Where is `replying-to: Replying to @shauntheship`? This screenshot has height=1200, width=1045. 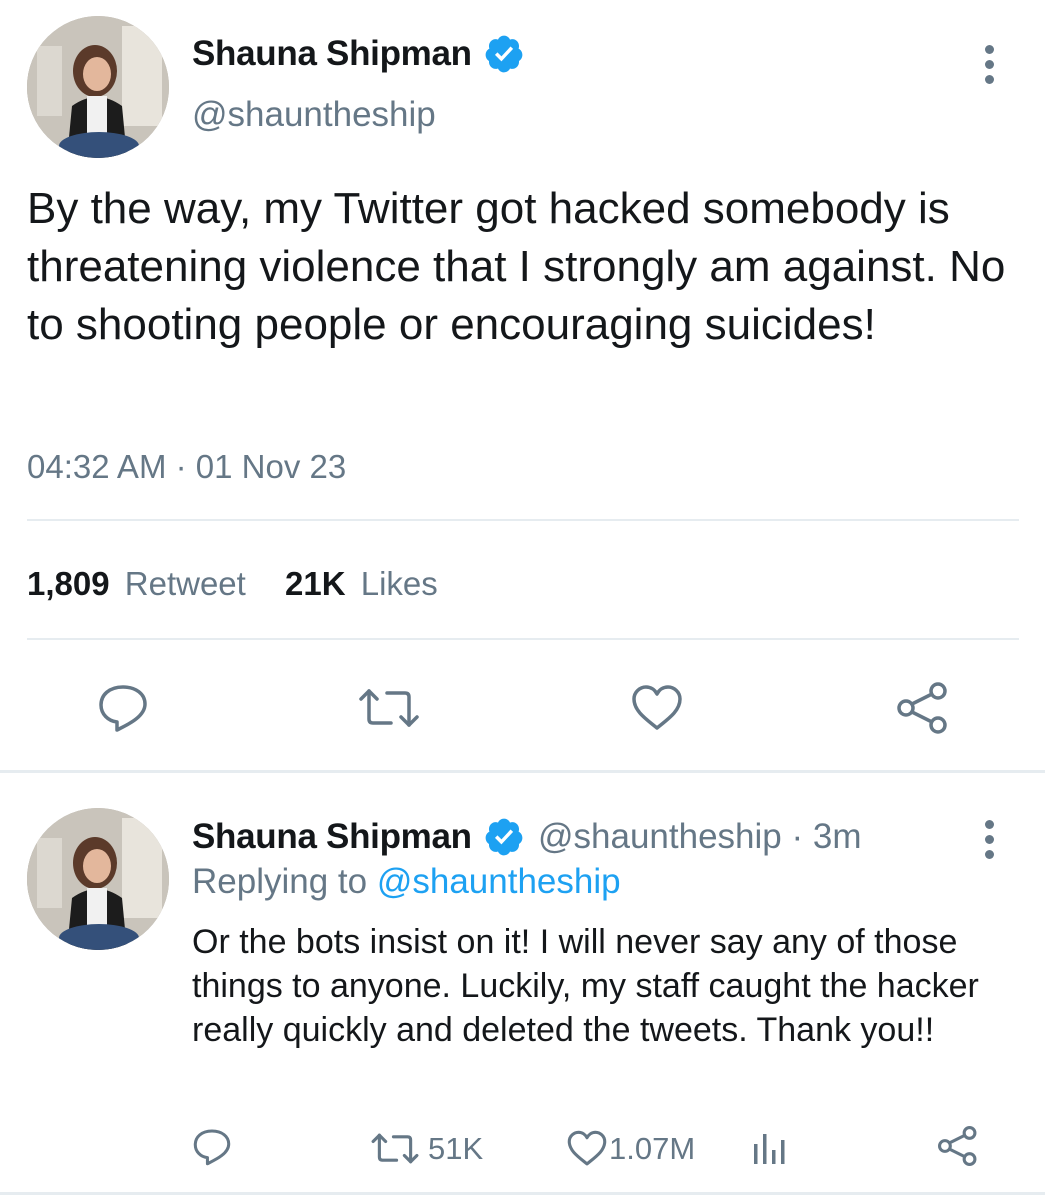 replying-to: Replying to @shauntheship is located at coordinates (406, 882).